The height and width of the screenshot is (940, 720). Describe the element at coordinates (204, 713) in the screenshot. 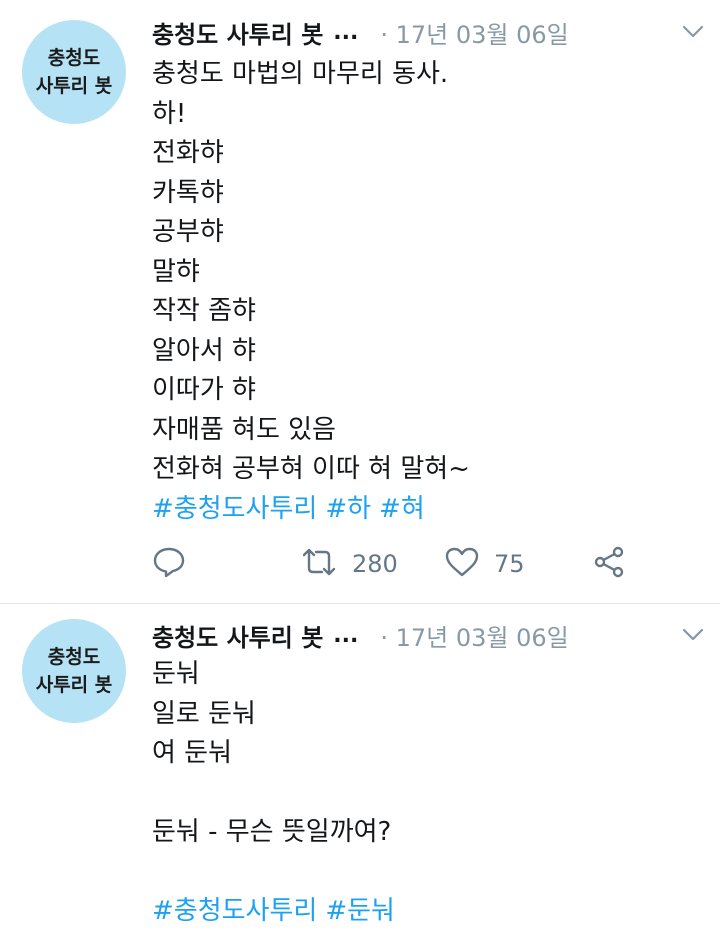

I see `tweet-text-line: 일로 둔눠` at that location.